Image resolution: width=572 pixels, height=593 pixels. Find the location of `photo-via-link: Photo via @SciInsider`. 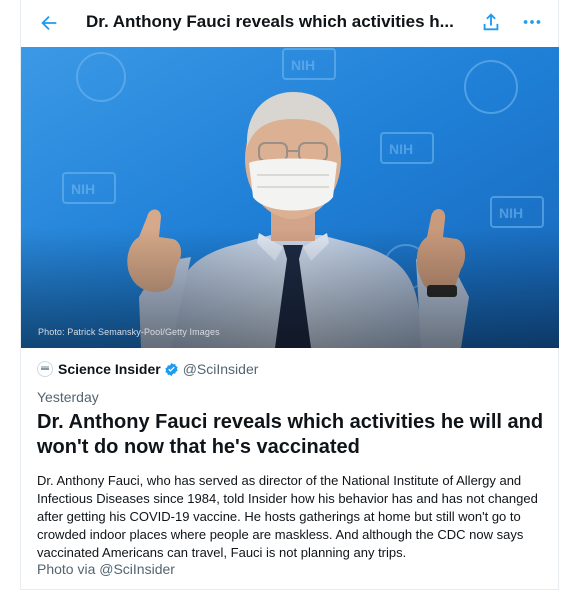

photo-via-link: Photo via @SciInsider is located at coordinates (106, 569).